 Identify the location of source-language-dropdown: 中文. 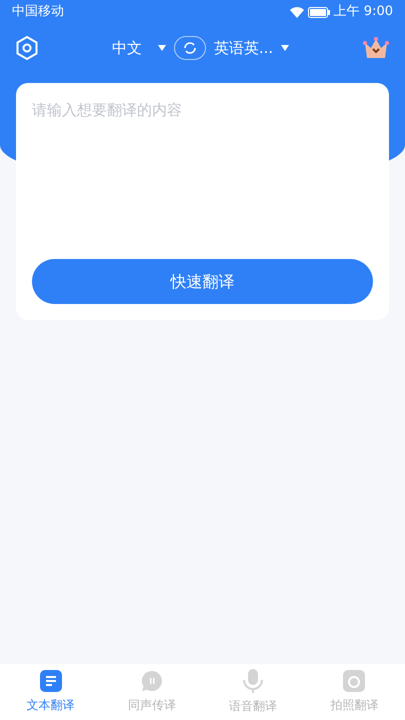
(139, 48).